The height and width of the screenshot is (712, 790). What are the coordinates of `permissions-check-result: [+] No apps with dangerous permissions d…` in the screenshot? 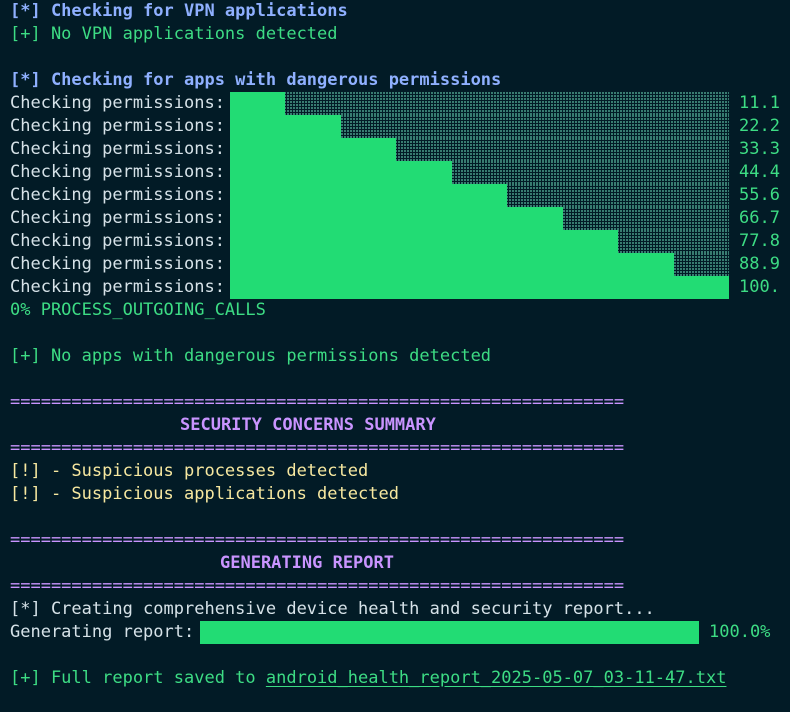 It's located at (251, 356).